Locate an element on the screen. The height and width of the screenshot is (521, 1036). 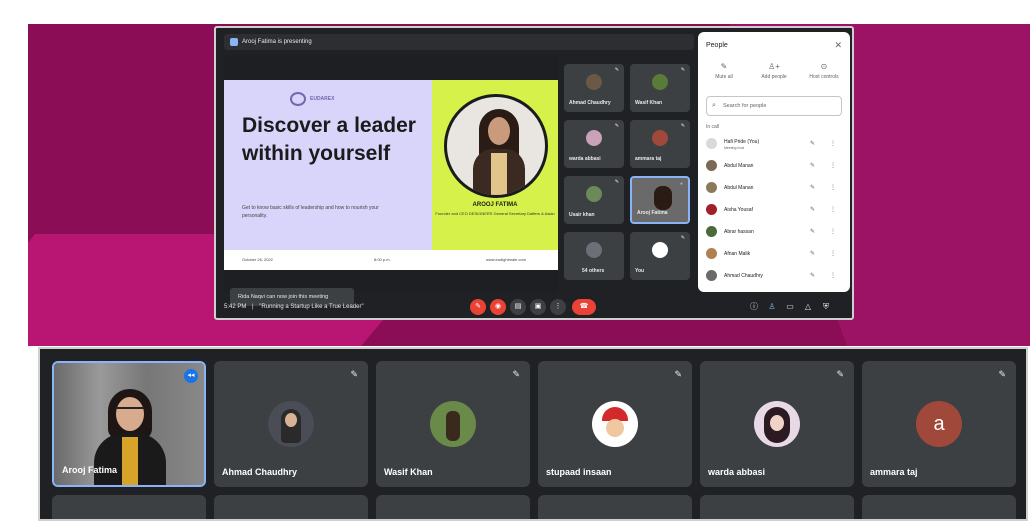
gallery-tile: ✎ a ammara taj is located at coordinates (939, 424).